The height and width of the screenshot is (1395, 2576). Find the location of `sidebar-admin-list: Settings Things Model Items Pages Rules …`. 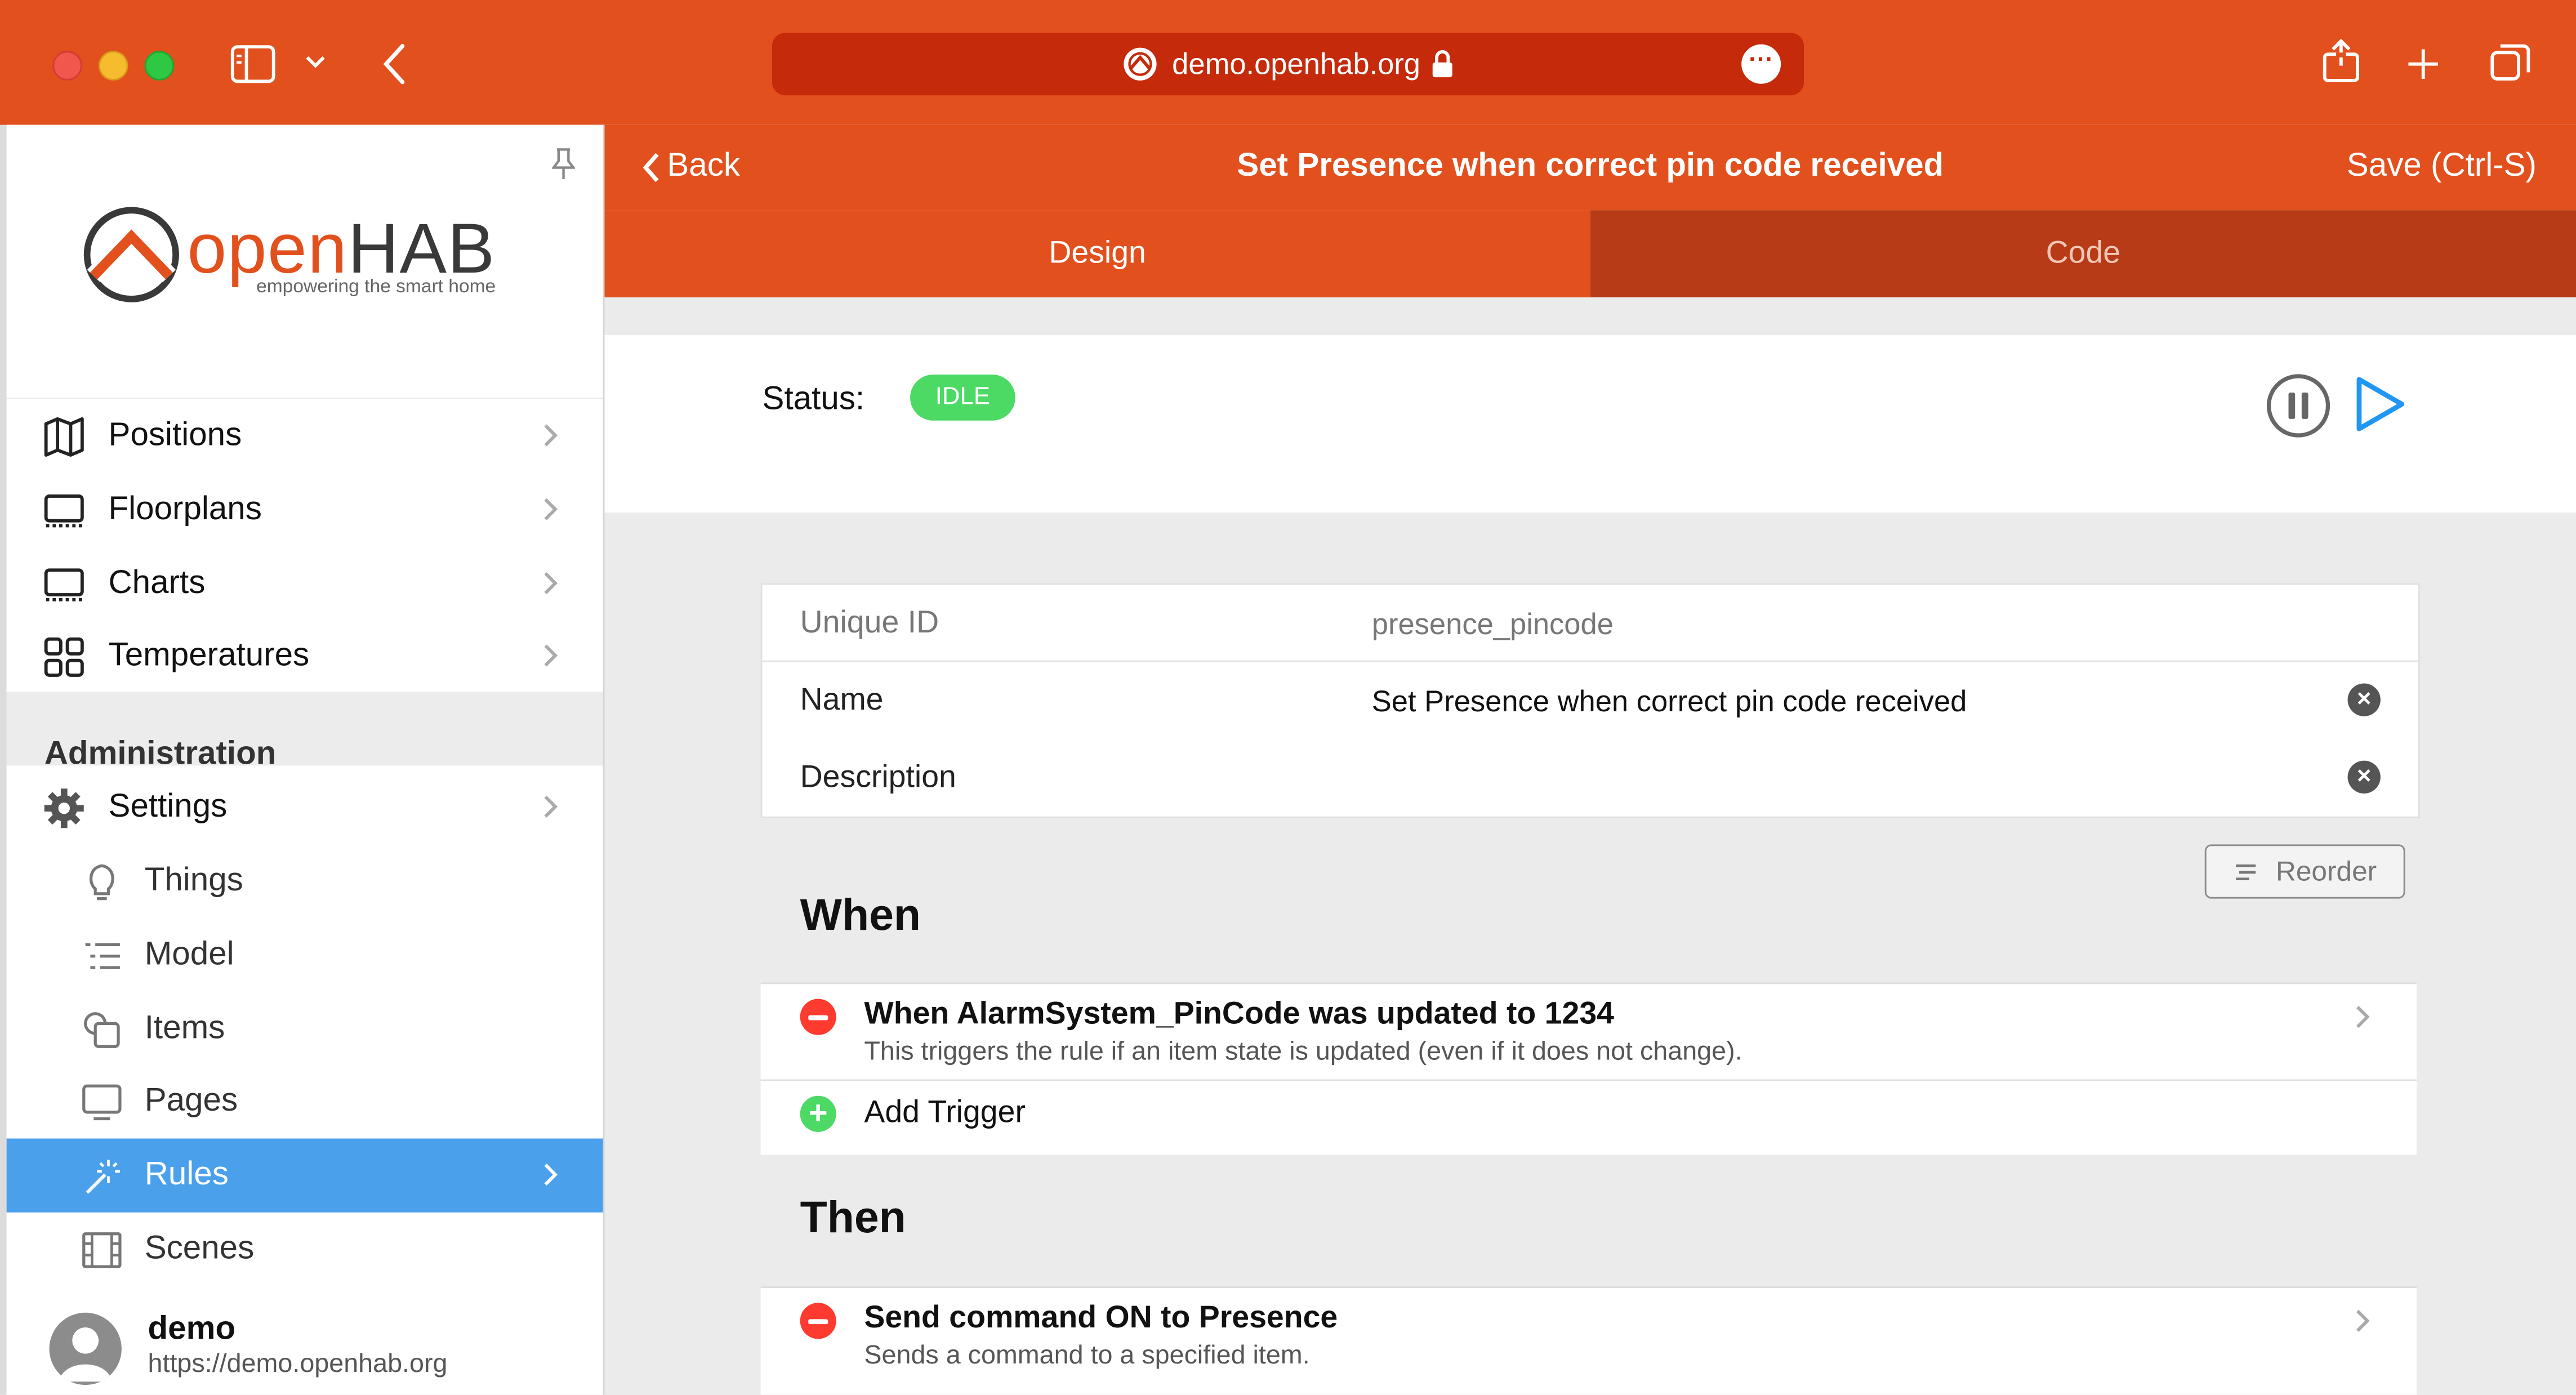

sidebar-admin-list: Settings Things Model Items Pages Rules … is located at coordinates (304, 1031).